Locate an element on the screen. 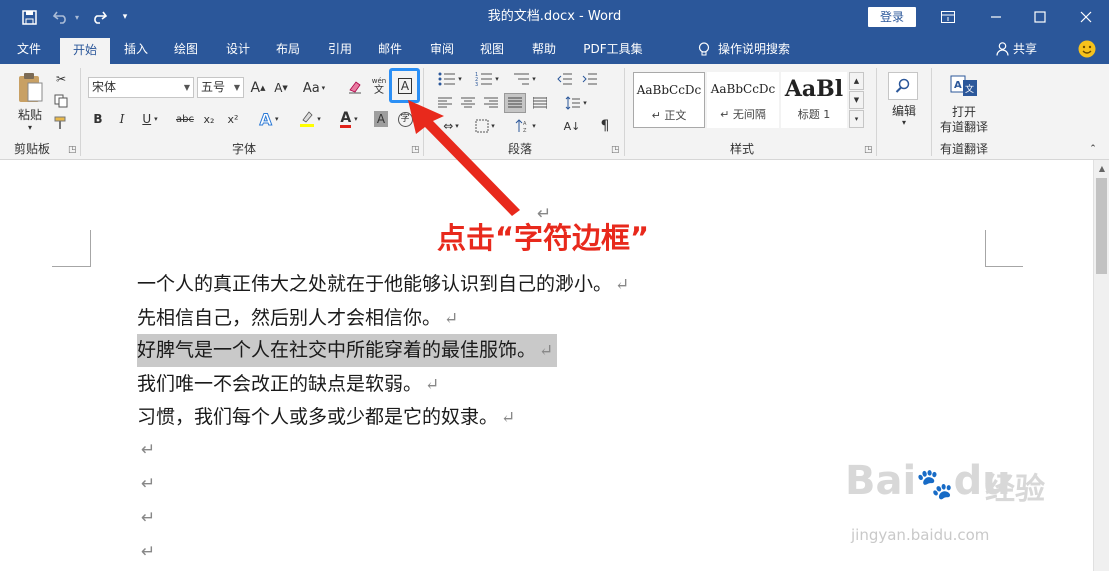 This screenshot has height=571, width=1109. document-line-selected: 好脾气是一个人在社交中所能穿着的最佳服饰。 ↵ is located at coordinates (347, 350).